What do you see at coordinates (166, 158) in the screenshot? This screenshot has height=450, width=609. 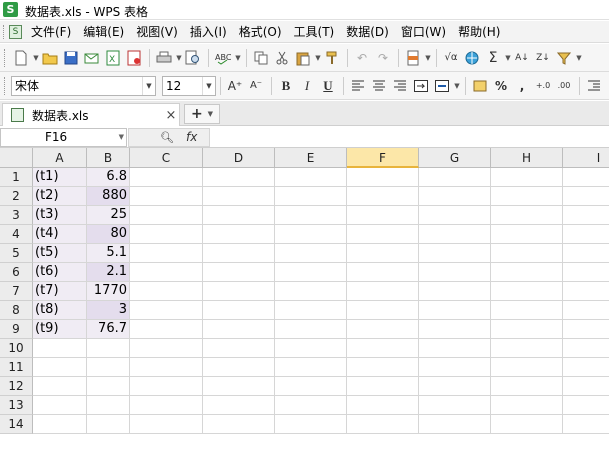 I see `column-header-c: C` at bounding box center [166, 158].